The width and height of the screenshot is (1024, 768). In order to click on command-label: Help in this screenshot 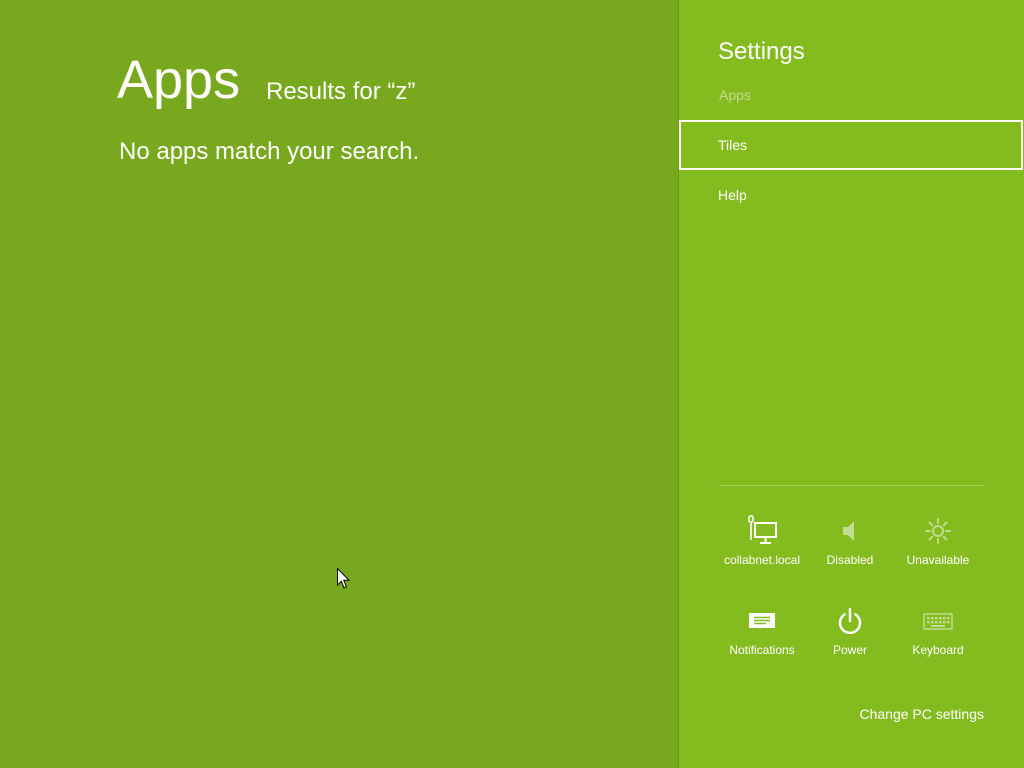, I will do `click(732, 195)`.